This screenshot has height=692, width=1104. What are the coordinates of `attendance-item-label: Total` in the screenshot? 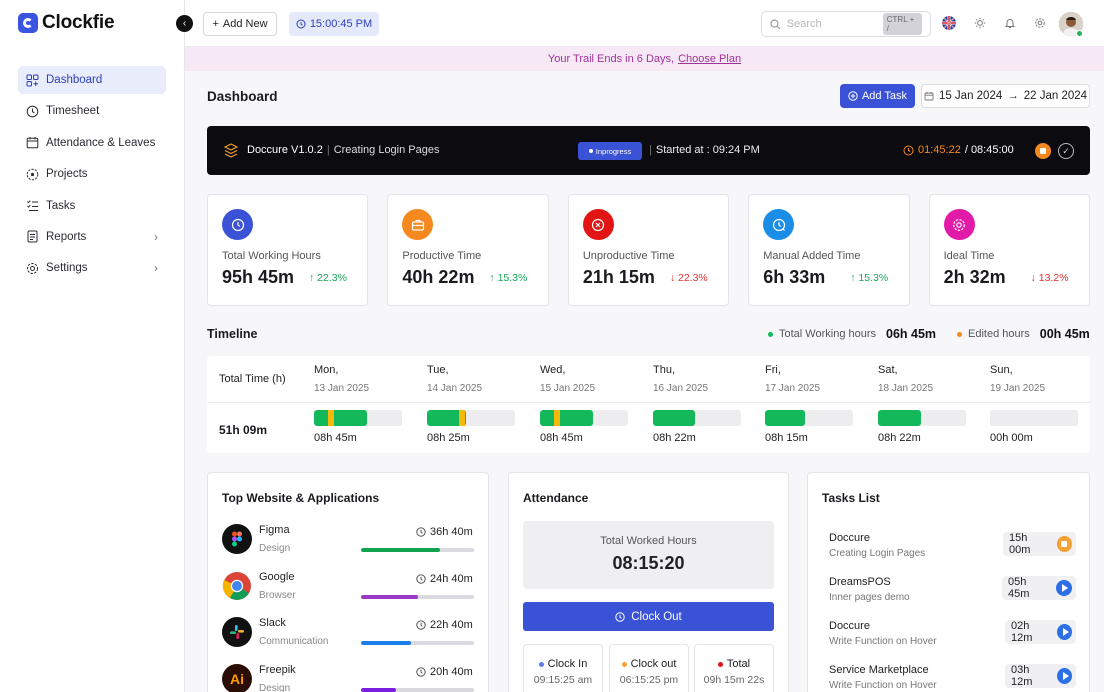 It's located at (734, 664).